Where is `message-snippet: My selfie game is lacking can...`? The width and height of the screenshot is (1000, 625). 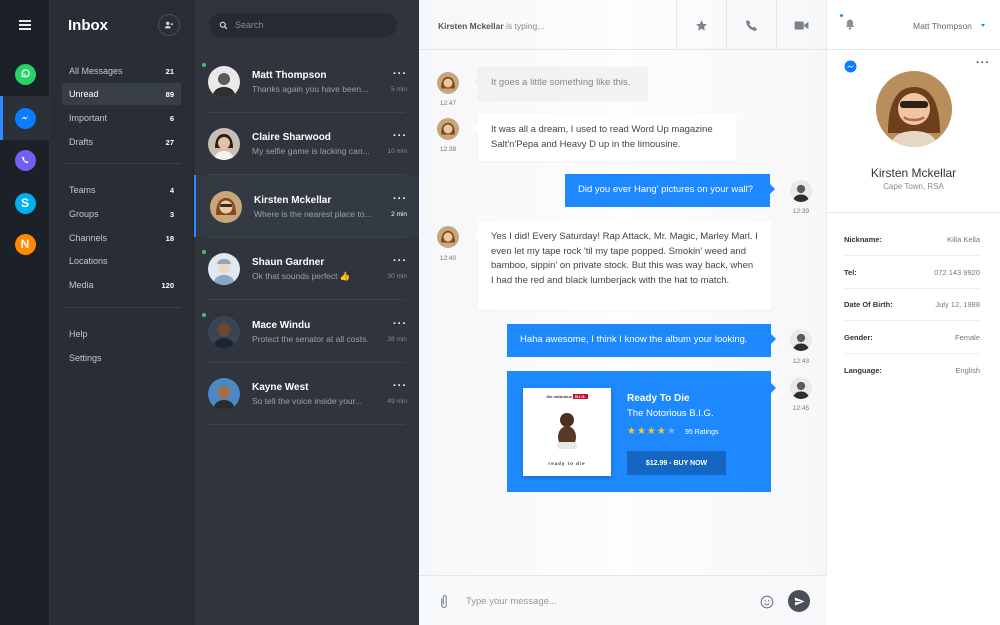
message-snippet: My selfie game is lacking can... is located at coordinates (311, 151).